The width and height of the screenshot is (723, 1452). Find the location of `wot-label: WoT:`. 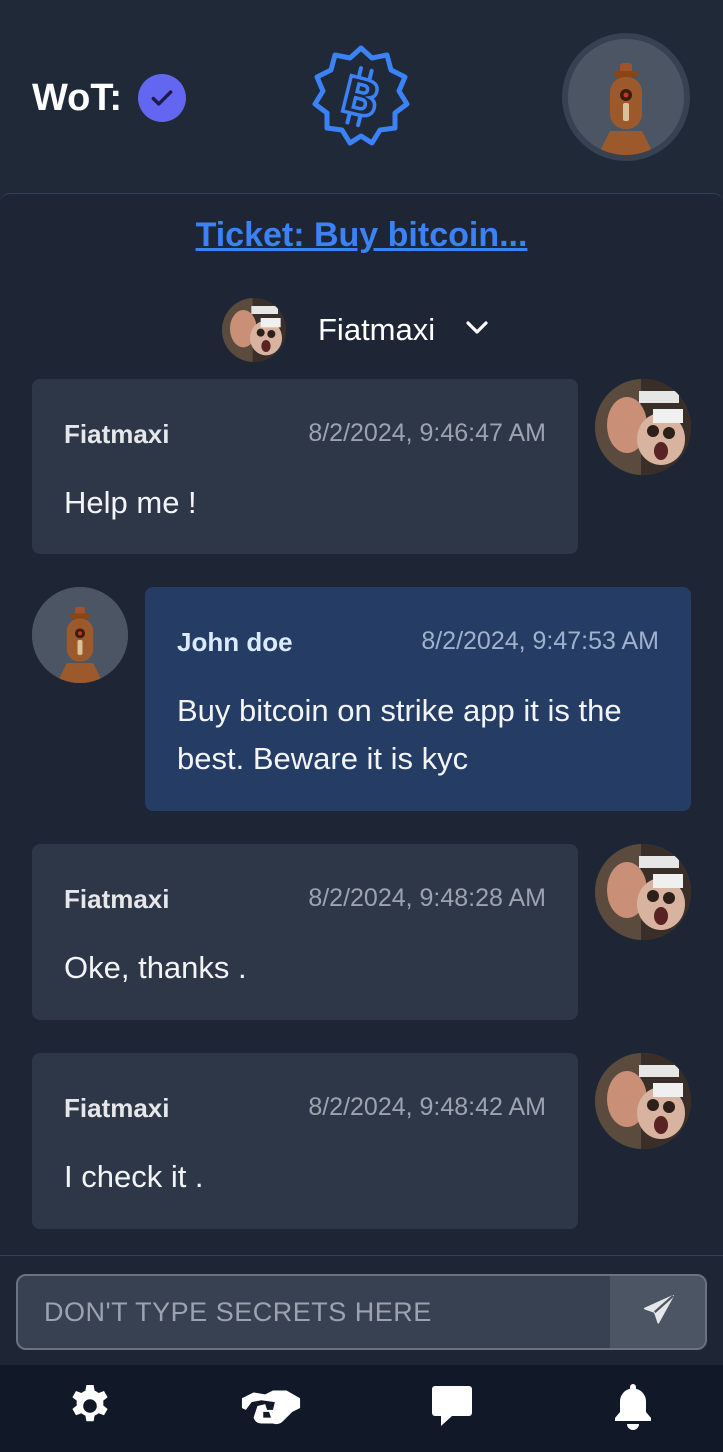

wot-label: WoT: is located at coordinates (77, 97).